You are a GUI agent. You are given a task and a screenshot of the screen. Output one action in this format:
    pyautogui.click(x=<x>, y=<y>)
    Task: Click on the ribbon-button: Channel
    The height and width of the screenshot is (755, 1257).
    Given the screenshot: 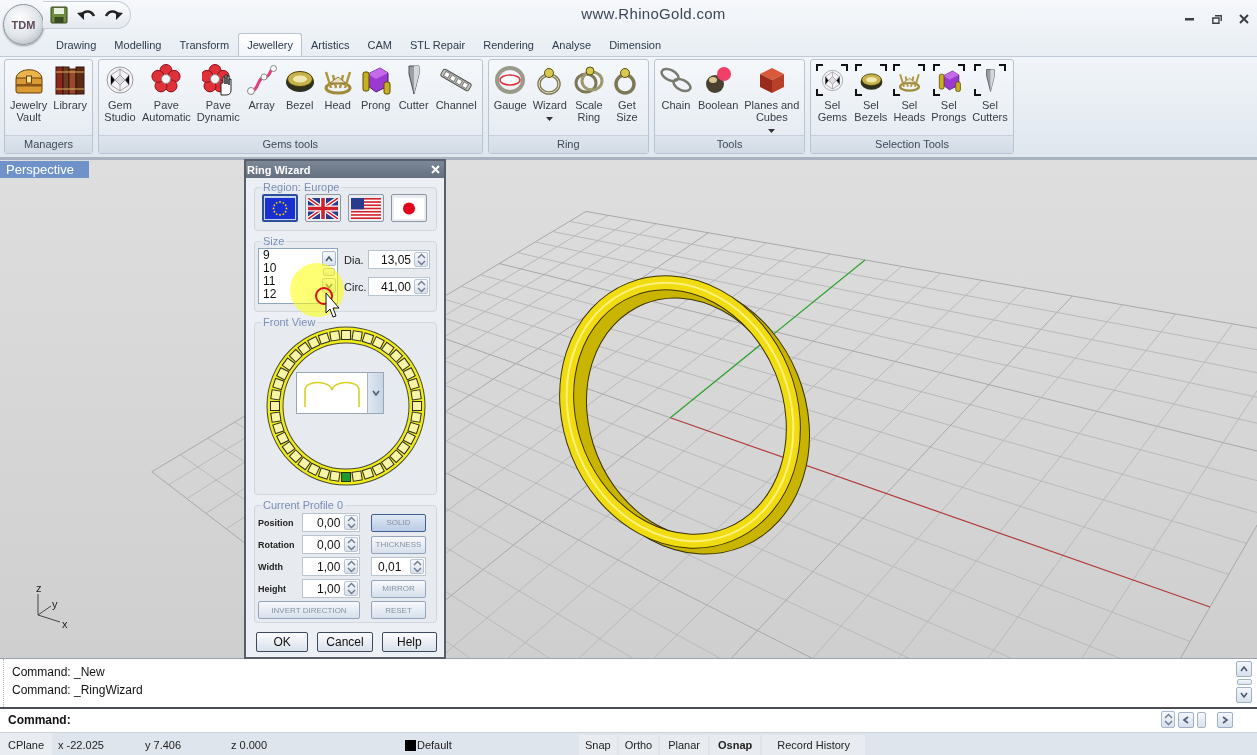 What is the action you would take?
    pyautogui.click(x=456, y=86)
    